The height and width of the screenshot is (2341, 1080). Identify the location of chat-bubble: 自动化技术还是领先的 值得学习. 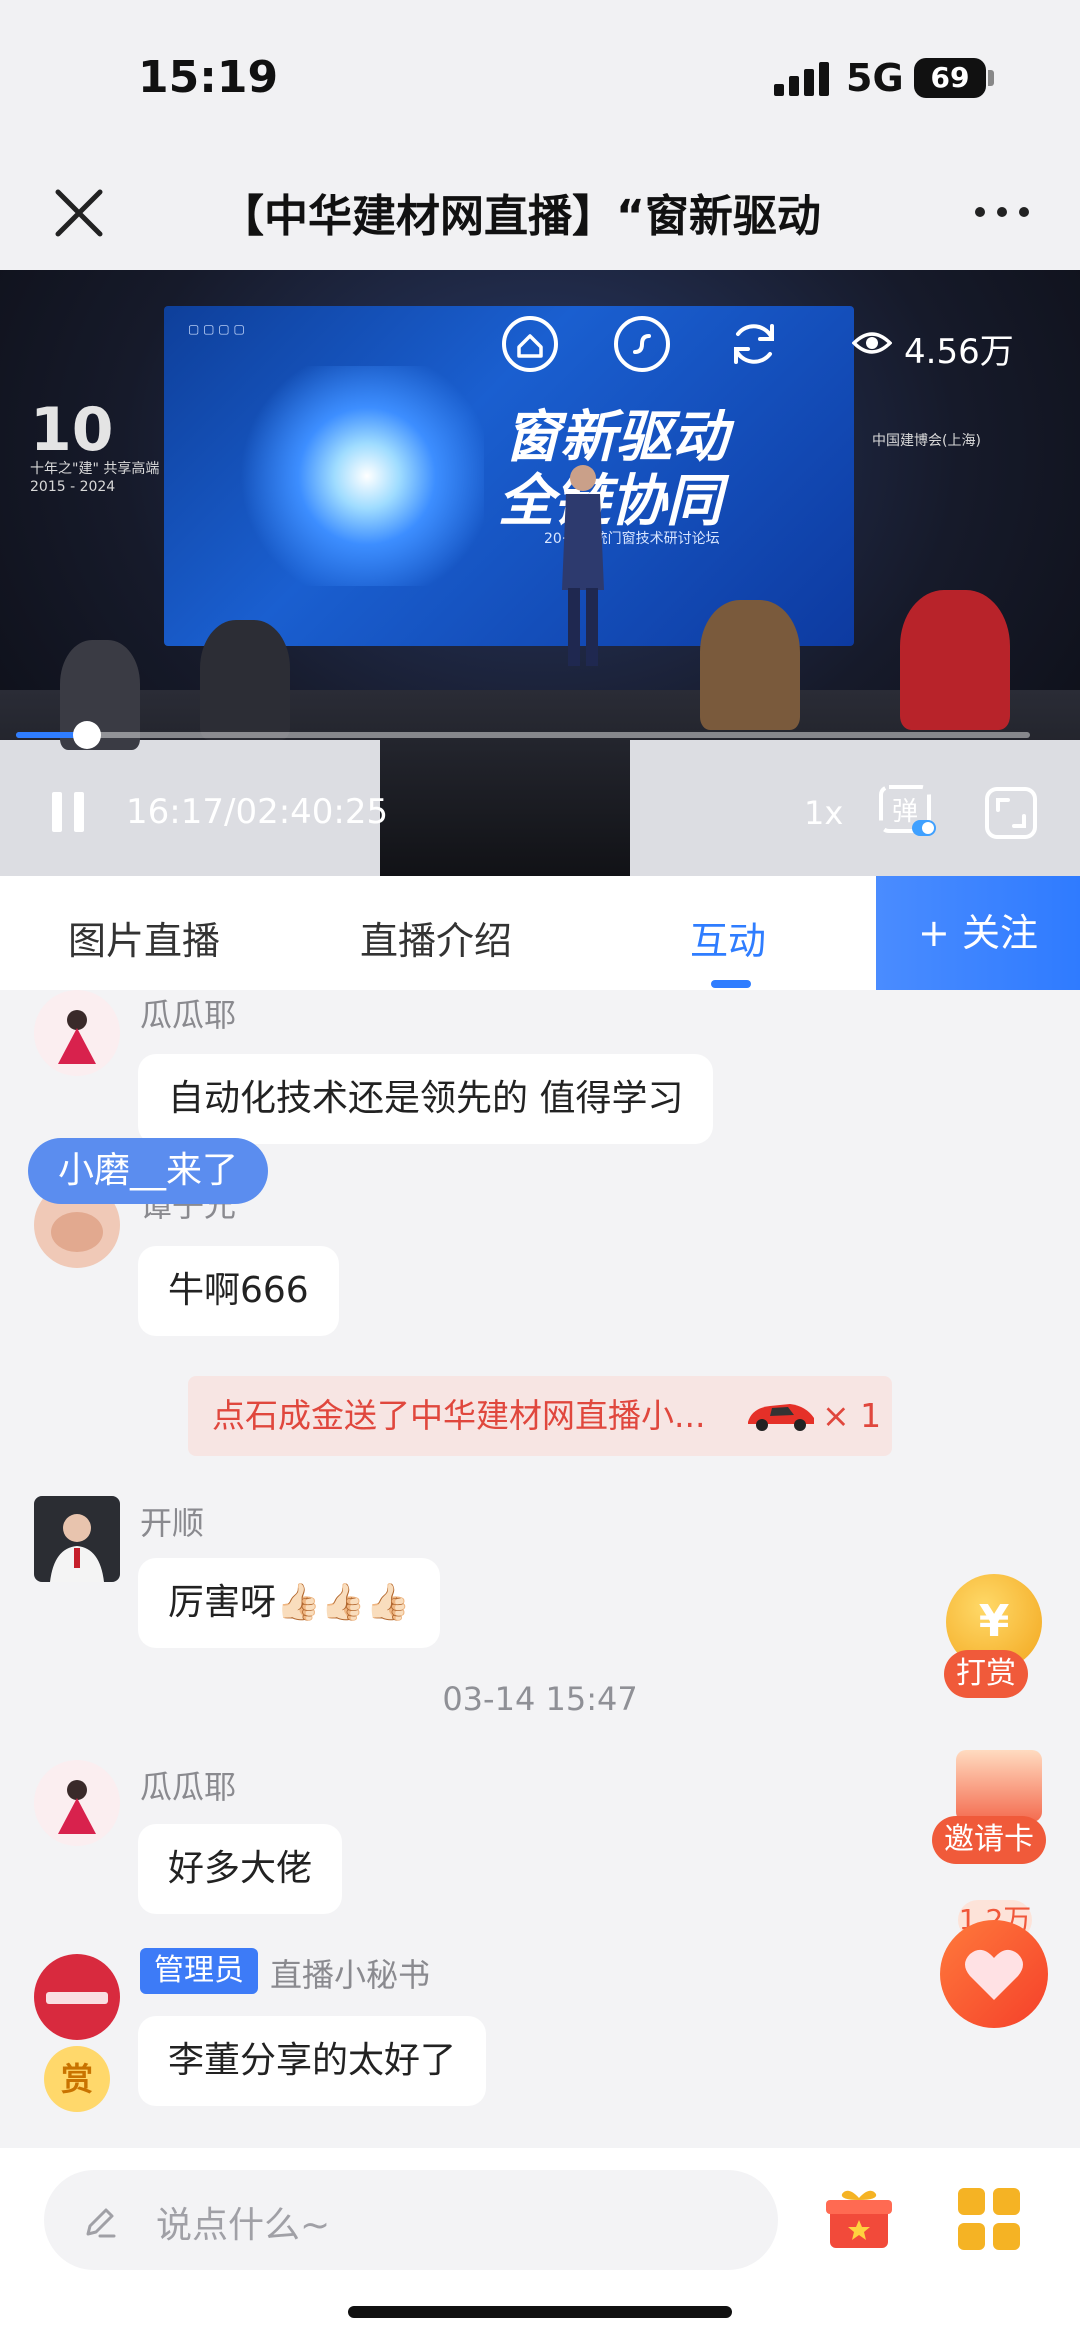
(426, 1099).